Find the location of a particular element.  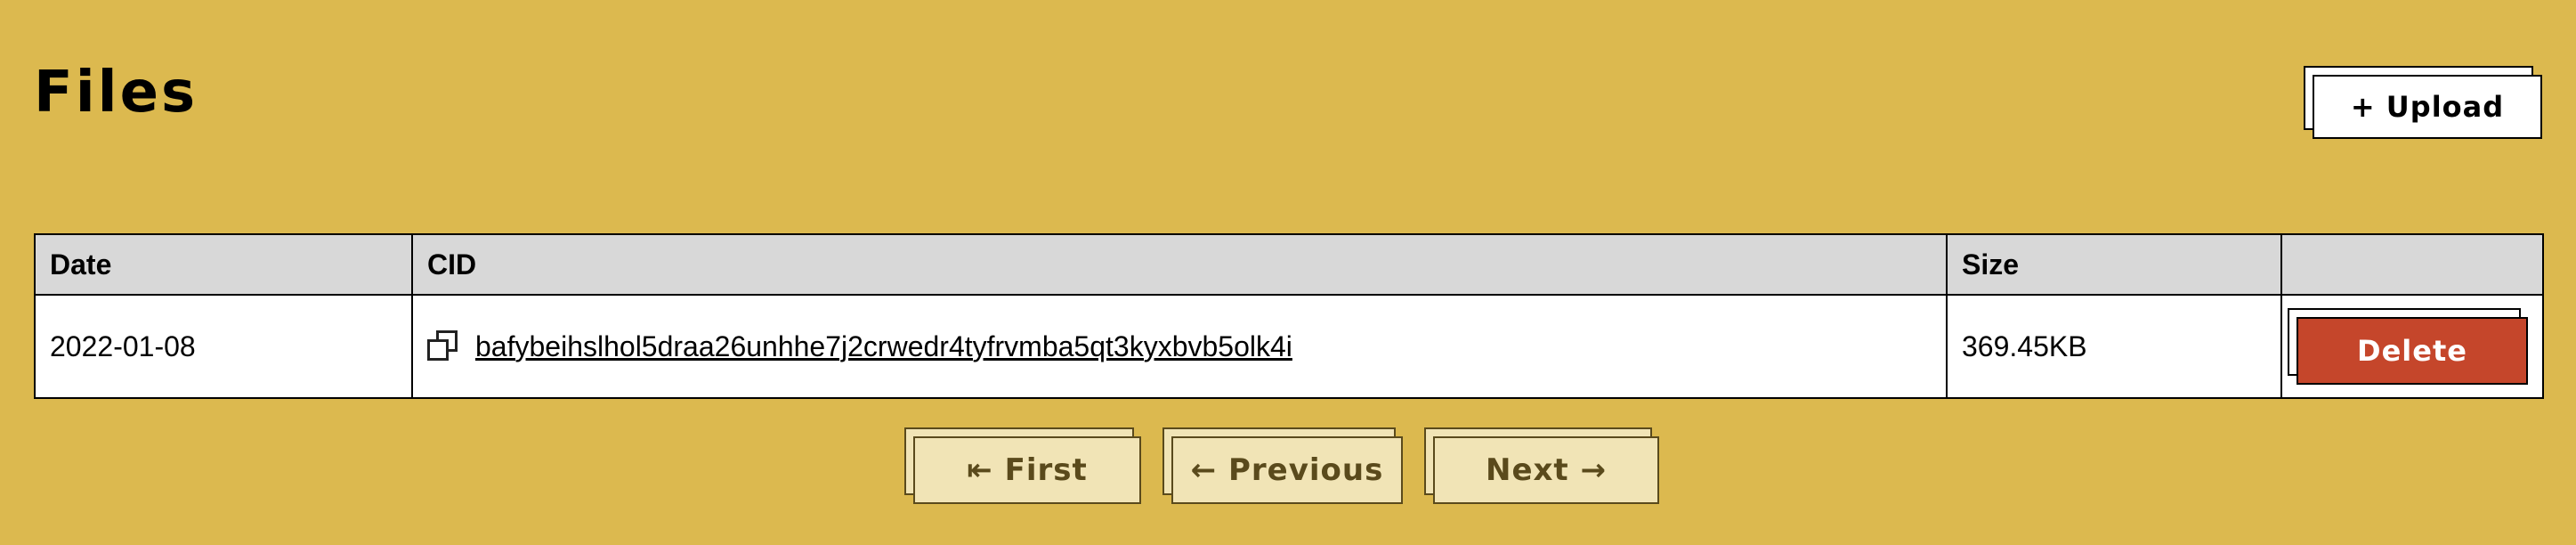

column-header-size: Size is located at coordinates (2114, 264).